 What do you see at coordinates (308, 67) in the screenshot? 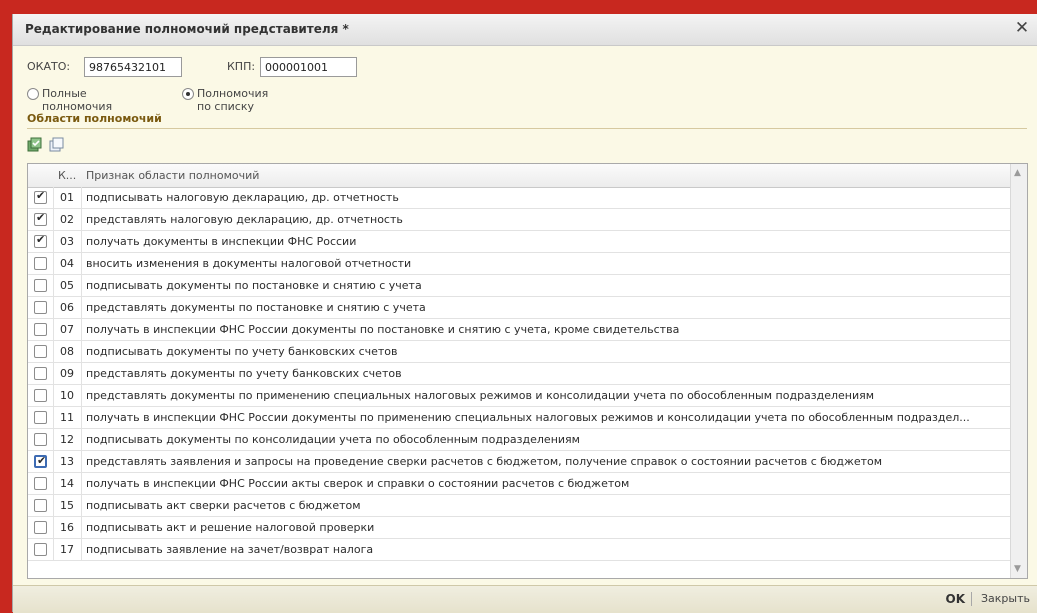
I see `kpp-field` at bounding box center [308, 67].